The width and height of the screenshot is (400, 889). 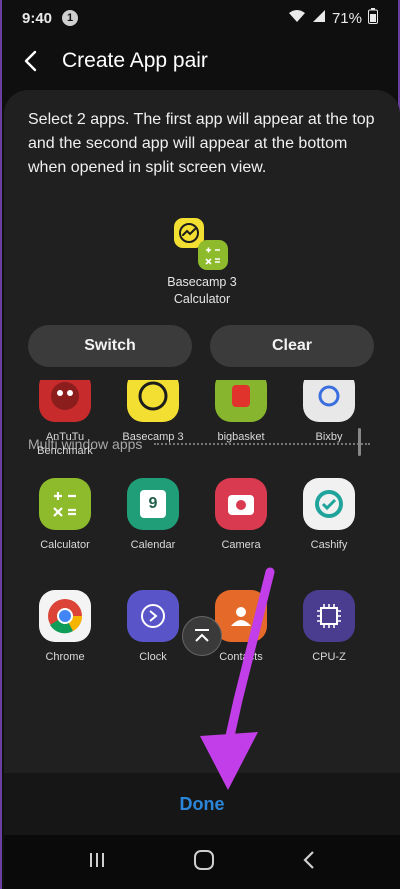 I want to click on app-label: CPU-Z, so click(x=329, y=657).